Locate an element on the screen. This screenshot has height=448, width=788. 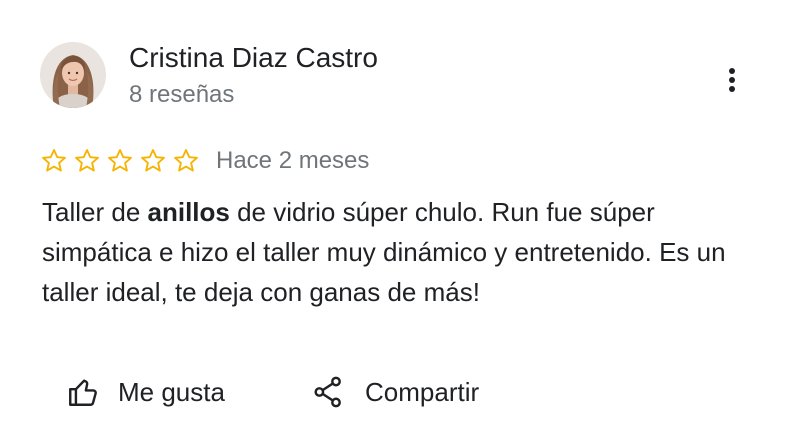
star-rating is located at coordinates (120, 161).